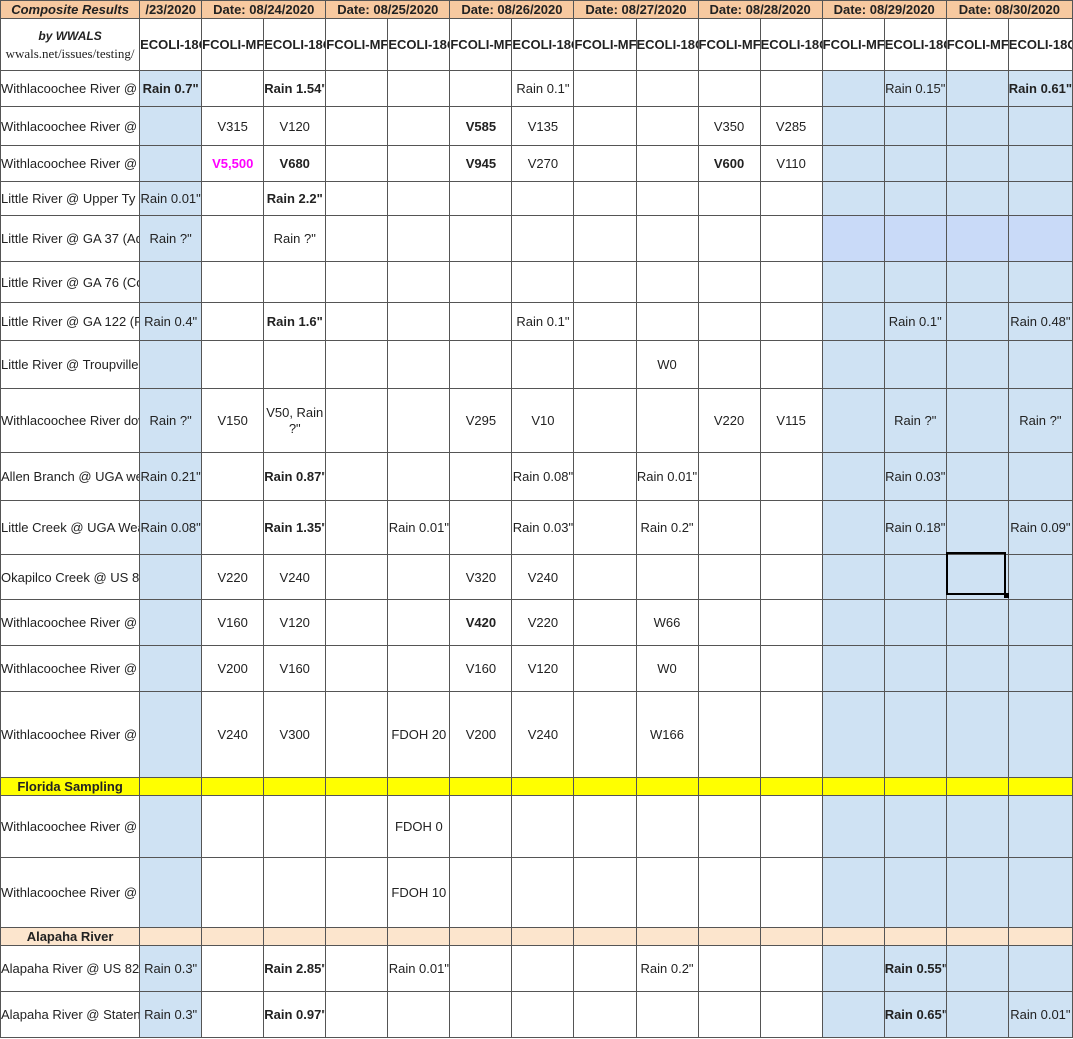 Image resolution: width=1073 pixels, height=1039 pixels. What do you see at coordinates (791, 163) in the screenshot?
I see `data-cell: V110` at bounding box center [791, 163].